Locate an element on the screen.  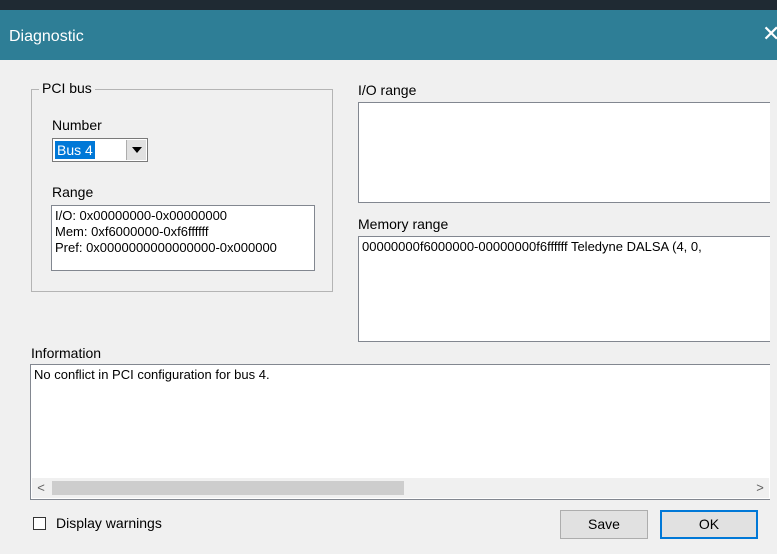
range-line-pref: Pref: 0x0000000000000000-0x000000 is located at coordinates (166, 247).